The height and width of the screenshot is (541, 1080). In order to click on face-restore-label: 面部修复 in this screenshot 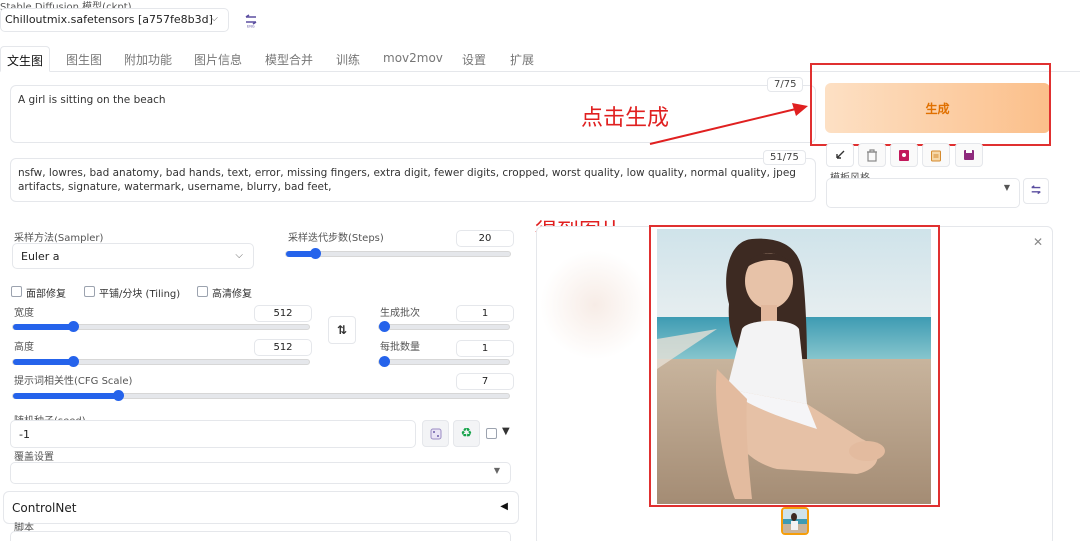, I will do `click(46, 294)`.